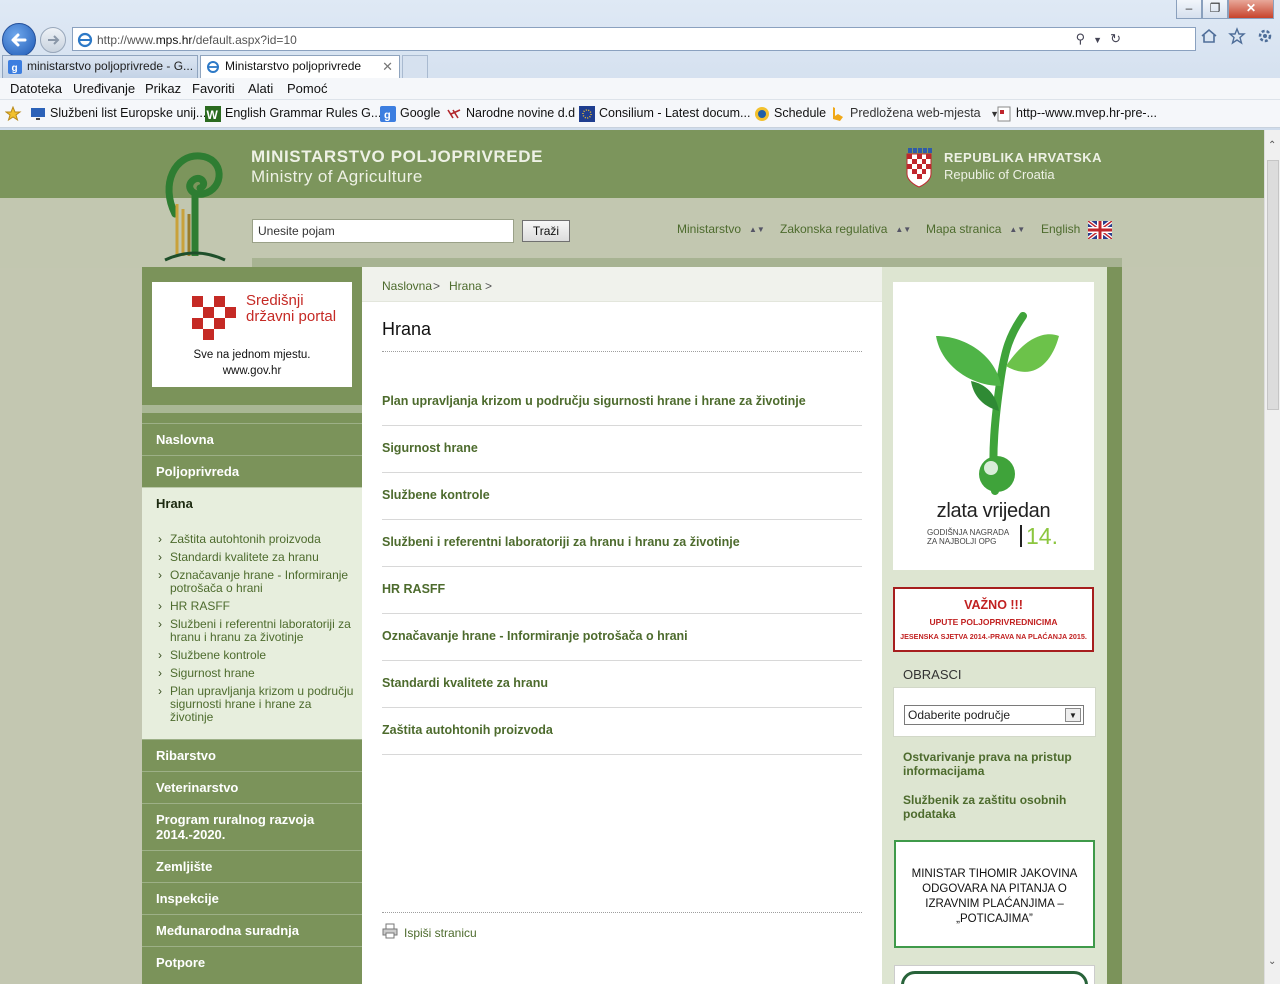 This screenshot has width=1280, height=984. Describe the element at coordinates (252, 787) in the screenshot. I see `sidebar-item-veterinarstvo: Veterinarstvo` at that location.